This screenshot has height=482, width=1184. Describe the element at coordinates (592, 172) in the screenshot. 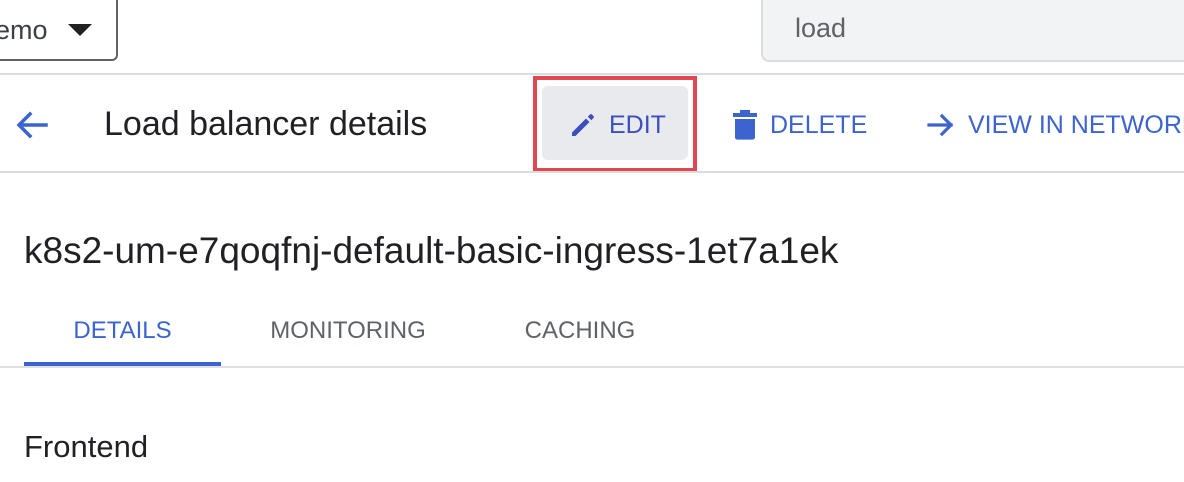

I see `action-bar-divider` at that location.